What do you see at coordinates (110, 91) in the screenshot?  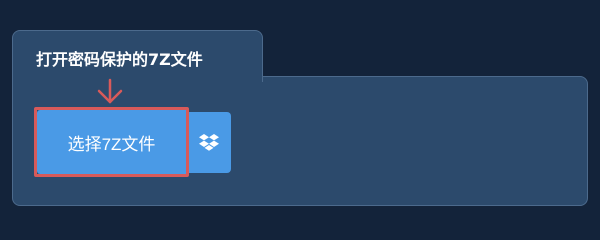 I see `arrow-down-icon` at bounding box center [110, 91].